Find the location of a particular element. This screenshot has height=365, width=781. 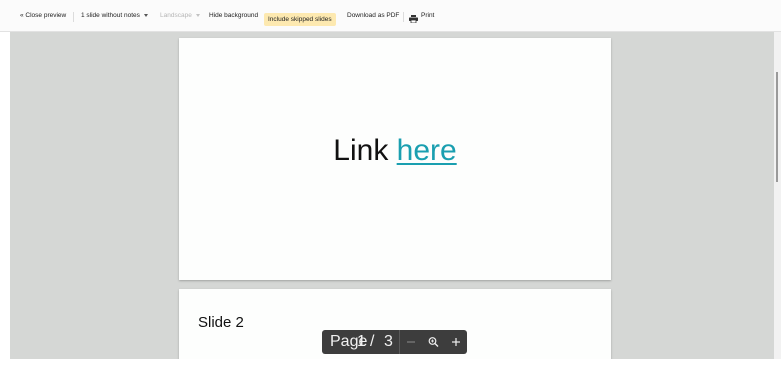

orientation-dropdown: Landscape is located at coordinates (180, 16).